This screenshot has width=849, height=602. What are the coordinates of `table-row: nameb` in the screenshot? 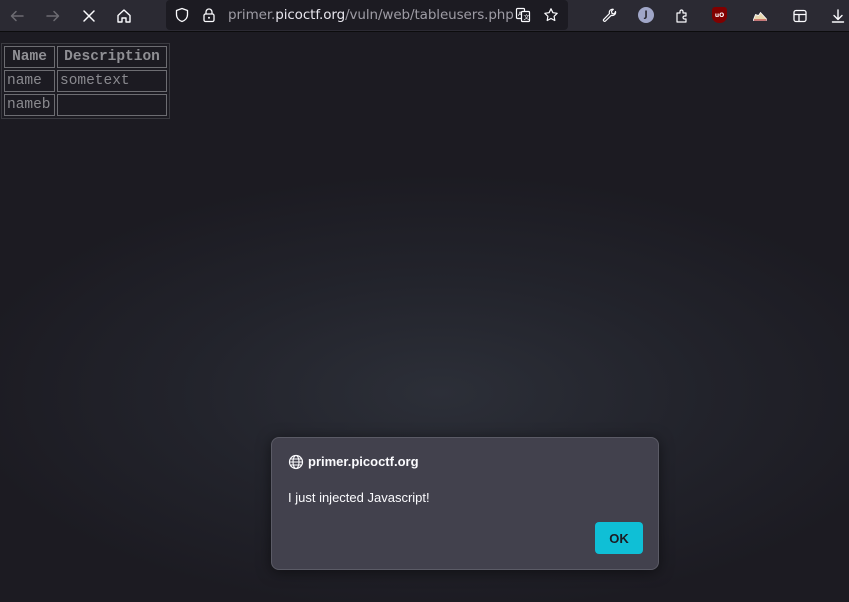 It's located at (85, 105).